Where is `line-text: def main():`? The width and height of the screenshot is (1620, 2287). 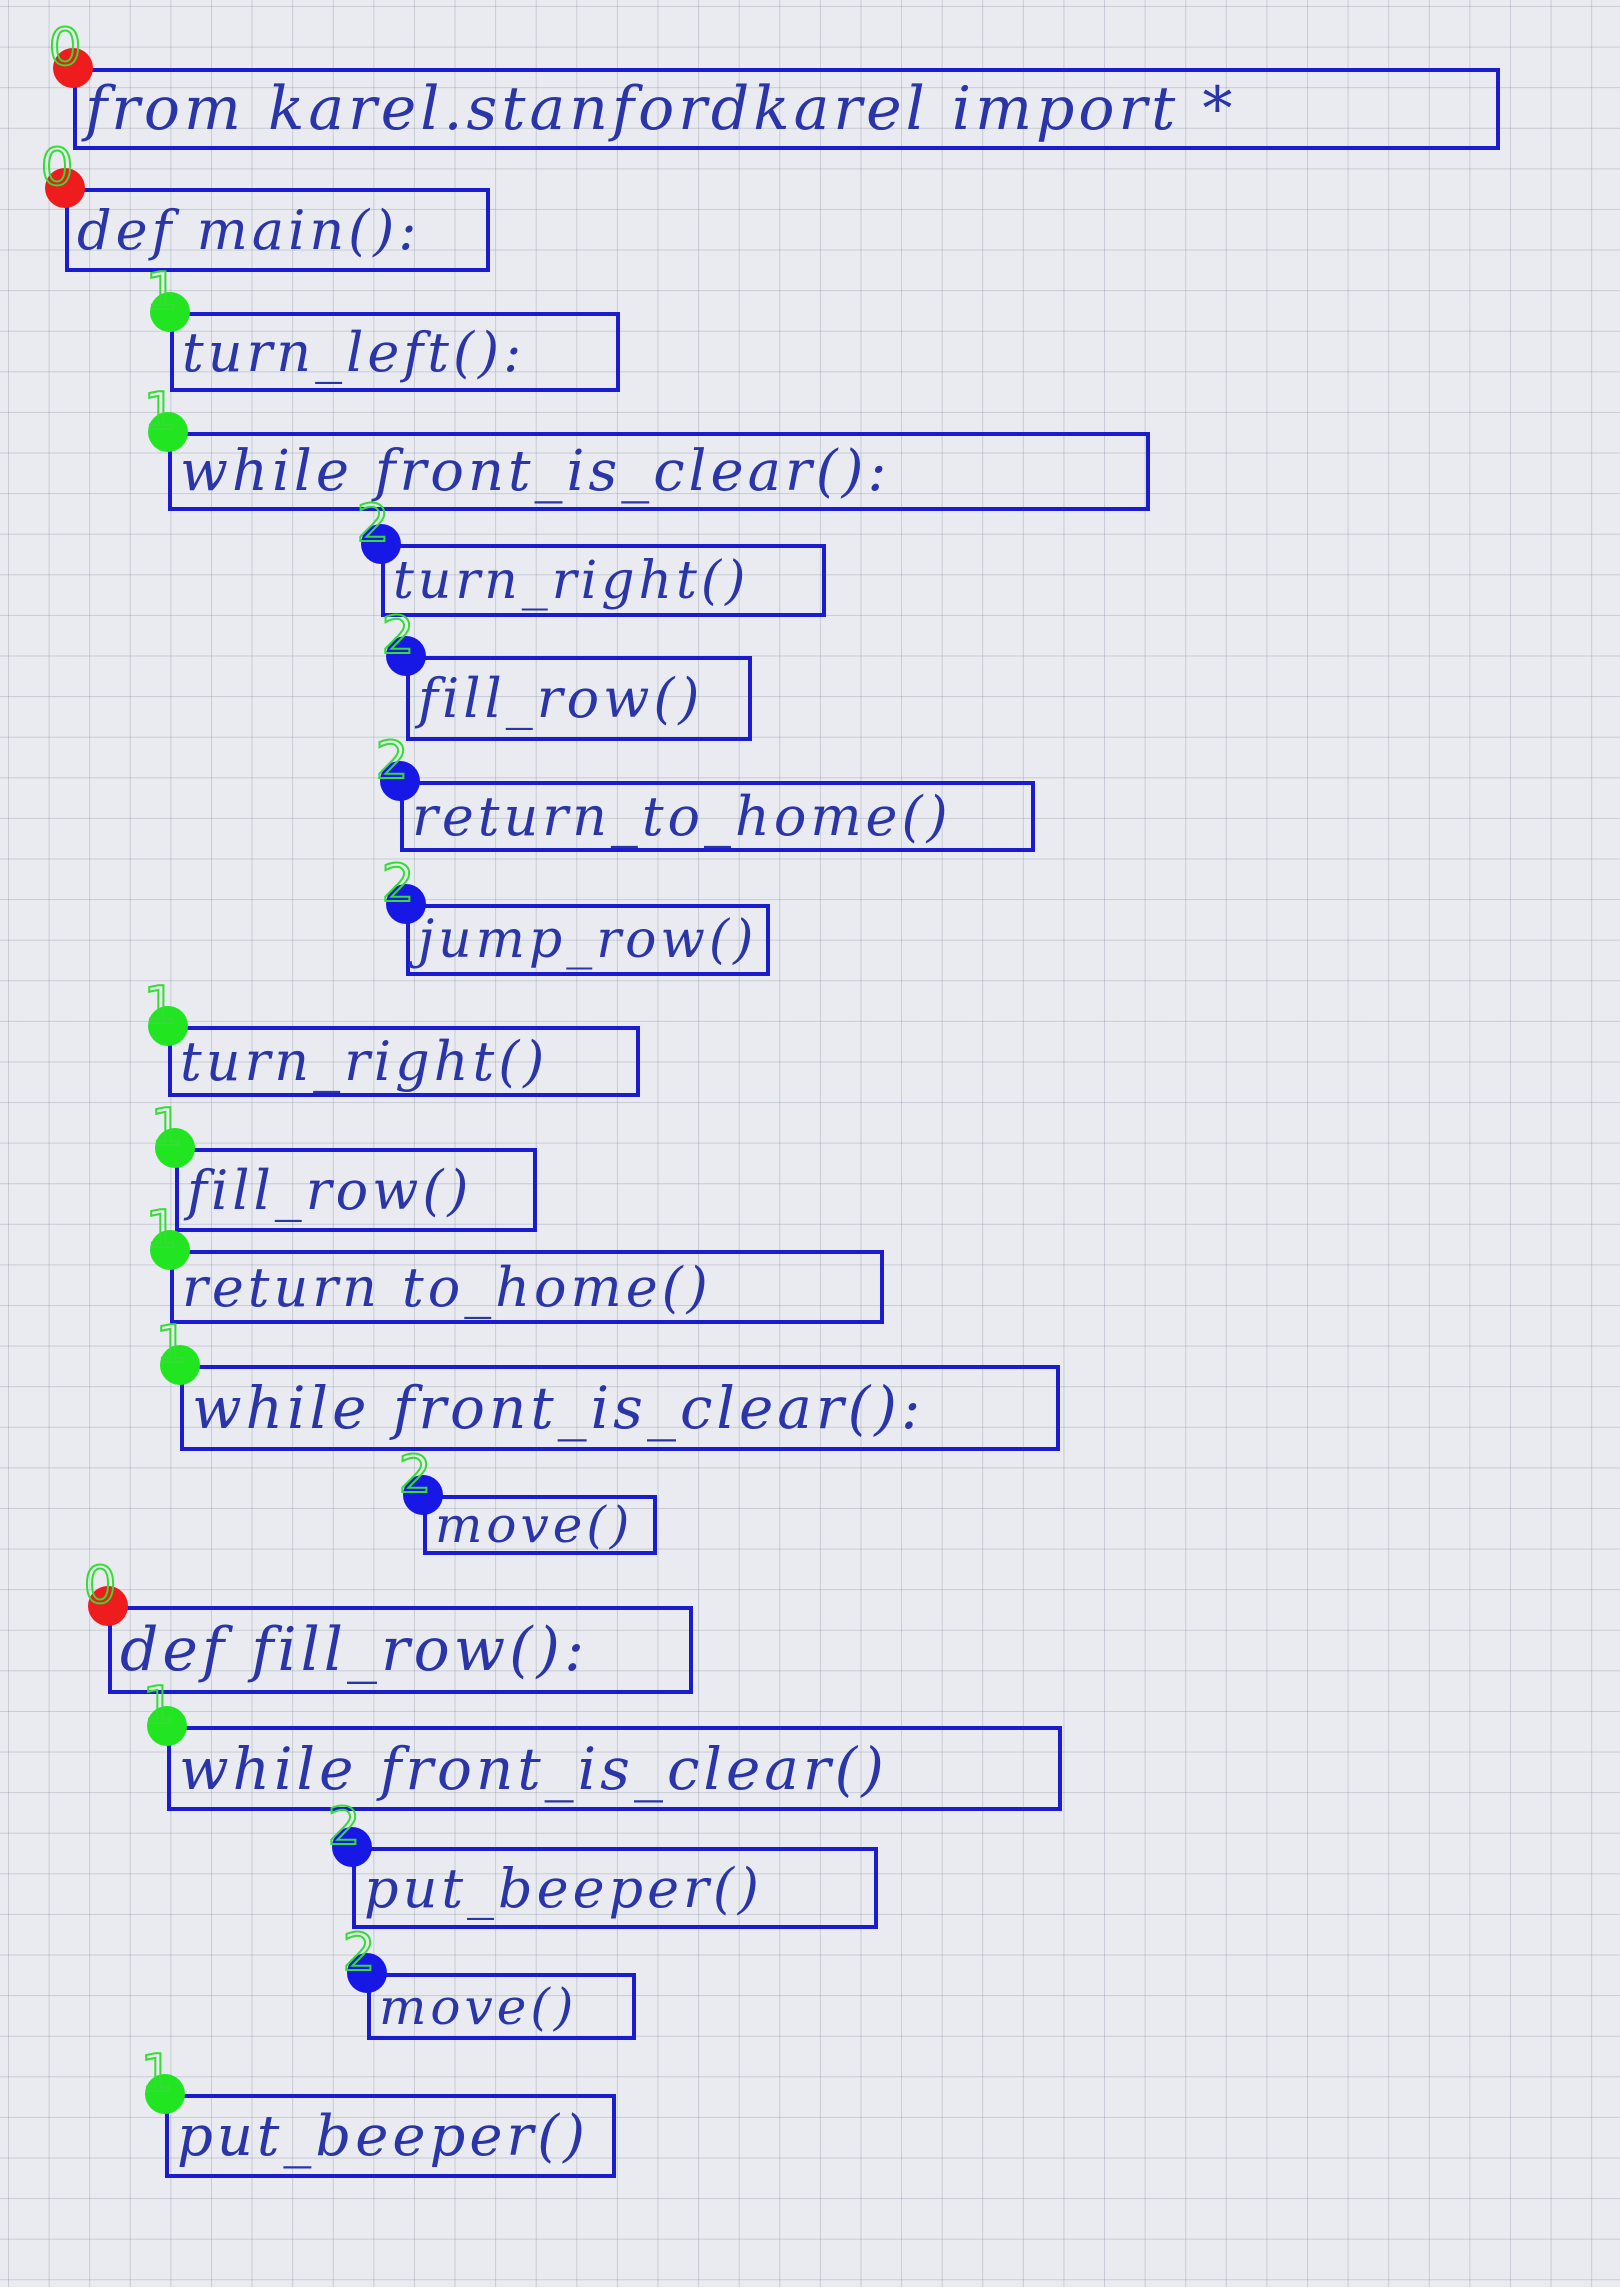 line-text: def main(): is located at coordinates (249, 230).